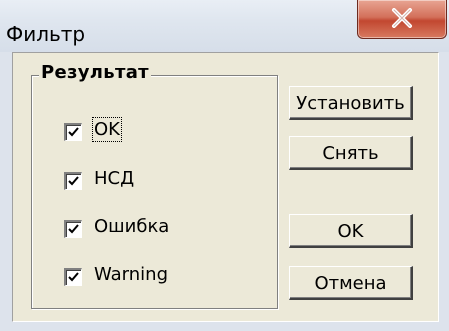 This screenshot has height=331, width=449. Describe the element at coordinates (46, 34) in the screenshot. I see `window-title: Фильтр` at that location.